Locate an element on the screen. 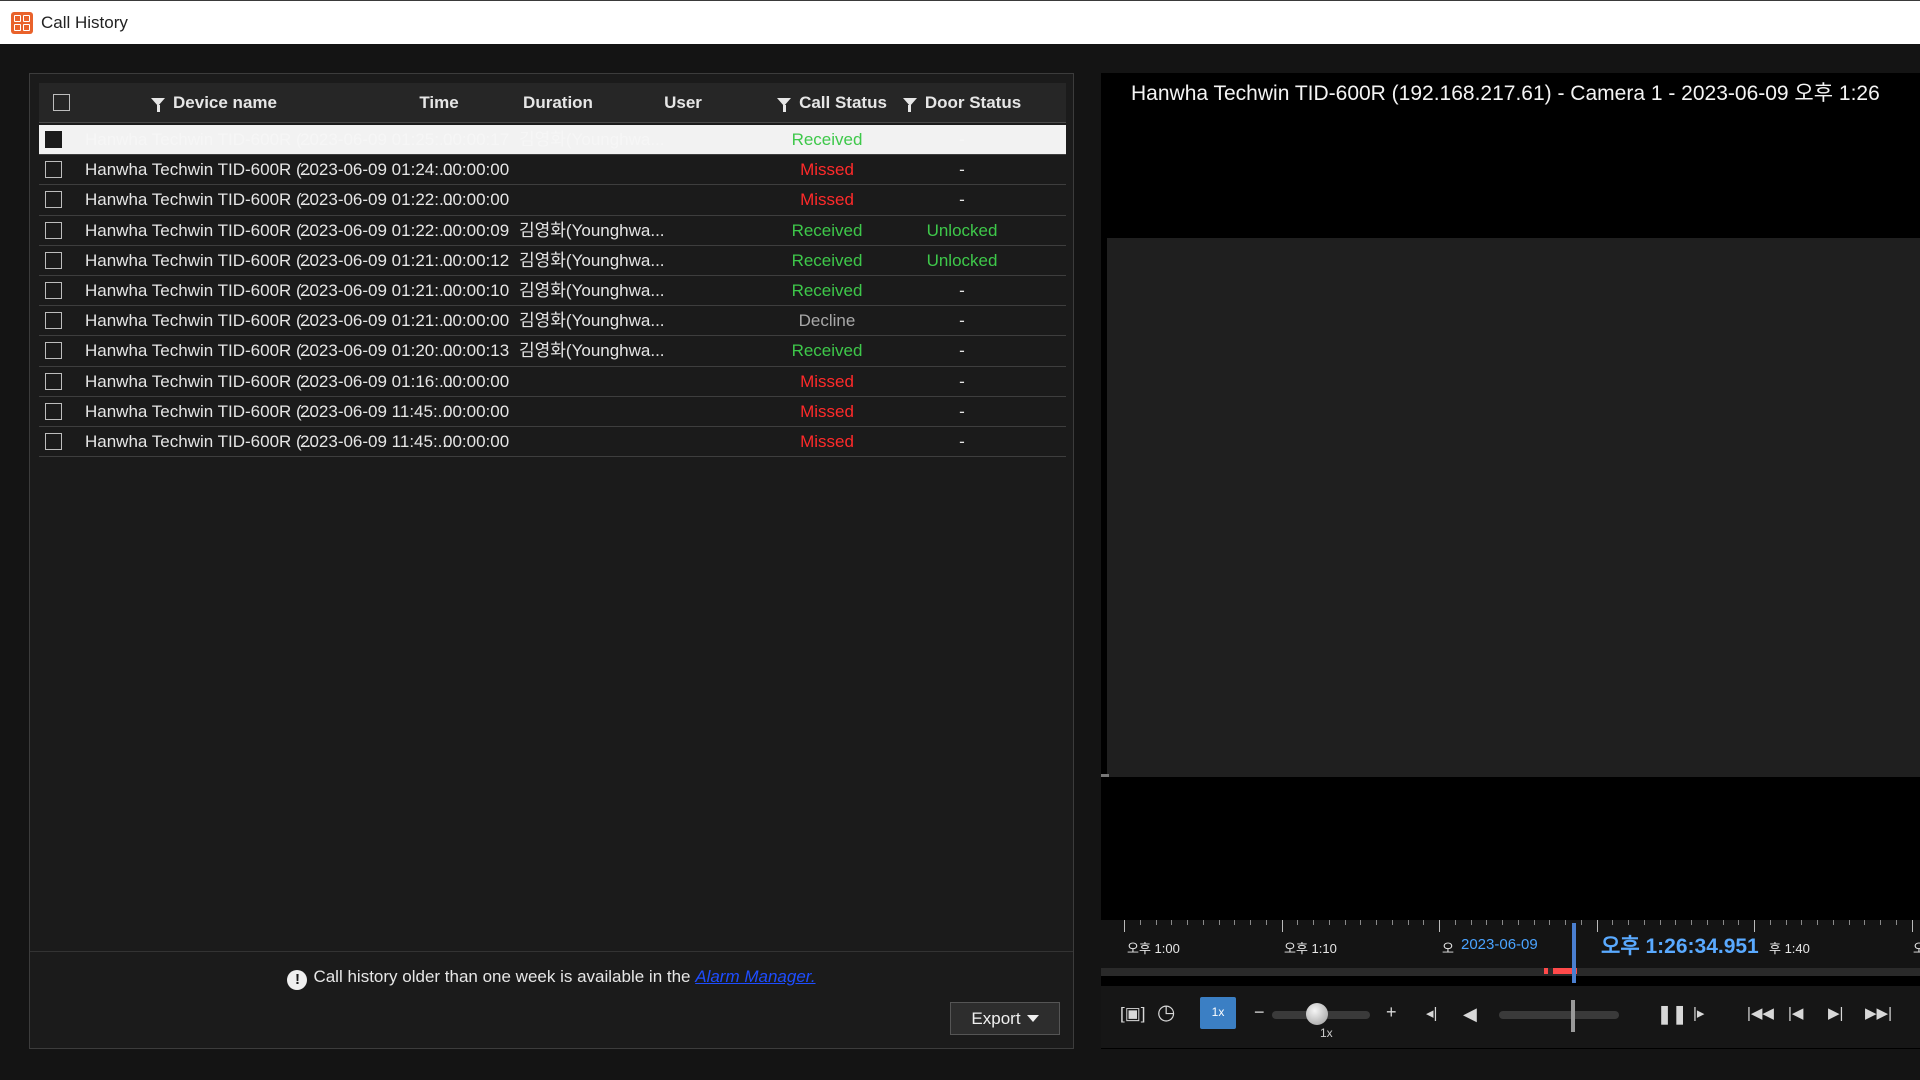 The width and height of the screenshot is (1920, 1080). resize-handle is located at coordinates (1105, 775).